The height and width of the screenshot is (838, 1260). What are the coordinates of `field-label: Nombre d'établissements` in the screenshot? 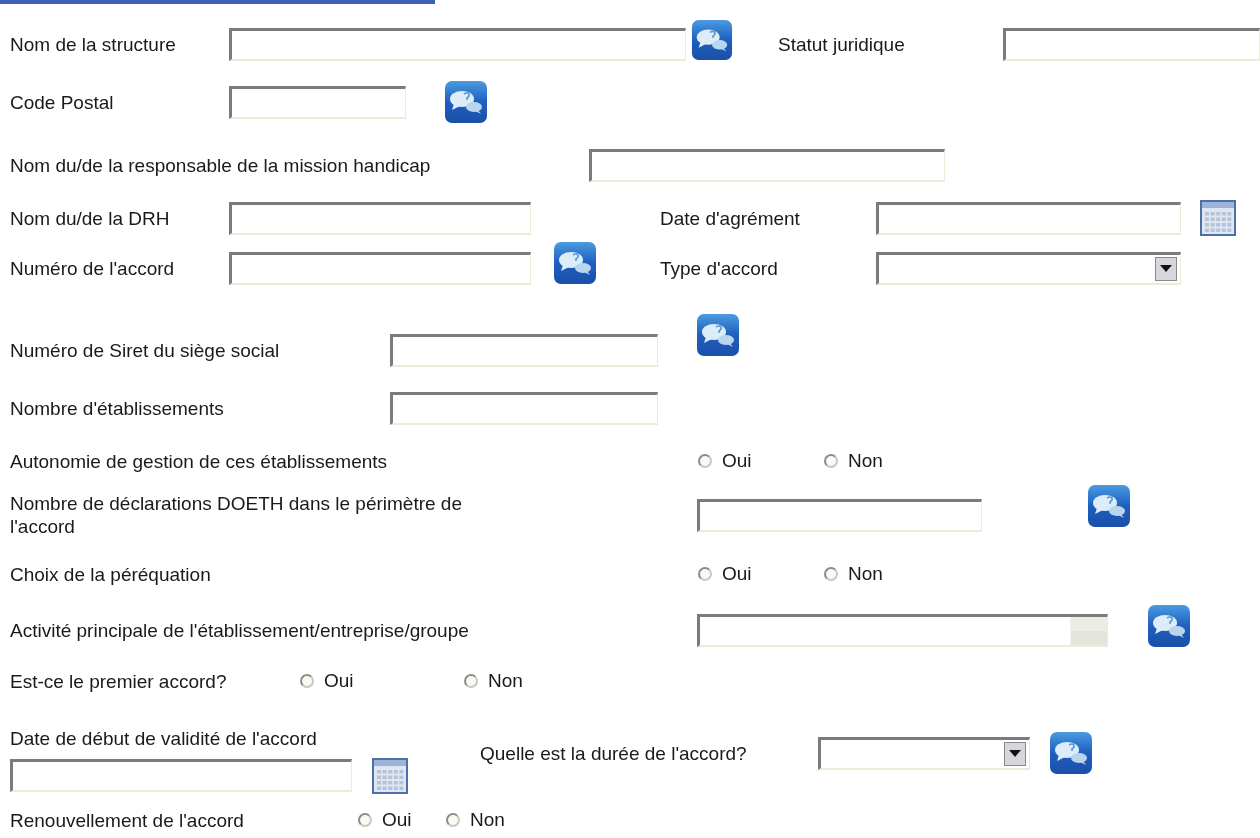 It's located at (117, 408).